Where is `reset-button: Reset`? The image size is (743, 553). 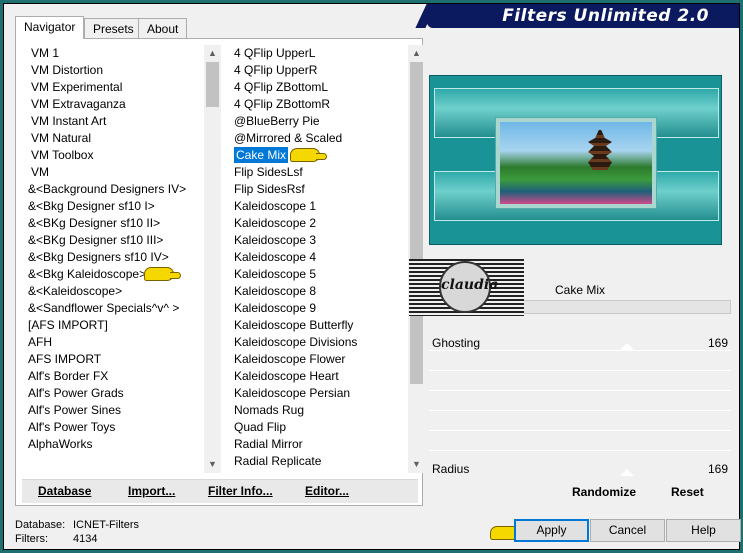 reset-button: Reset is located at coordinates (687, 492).